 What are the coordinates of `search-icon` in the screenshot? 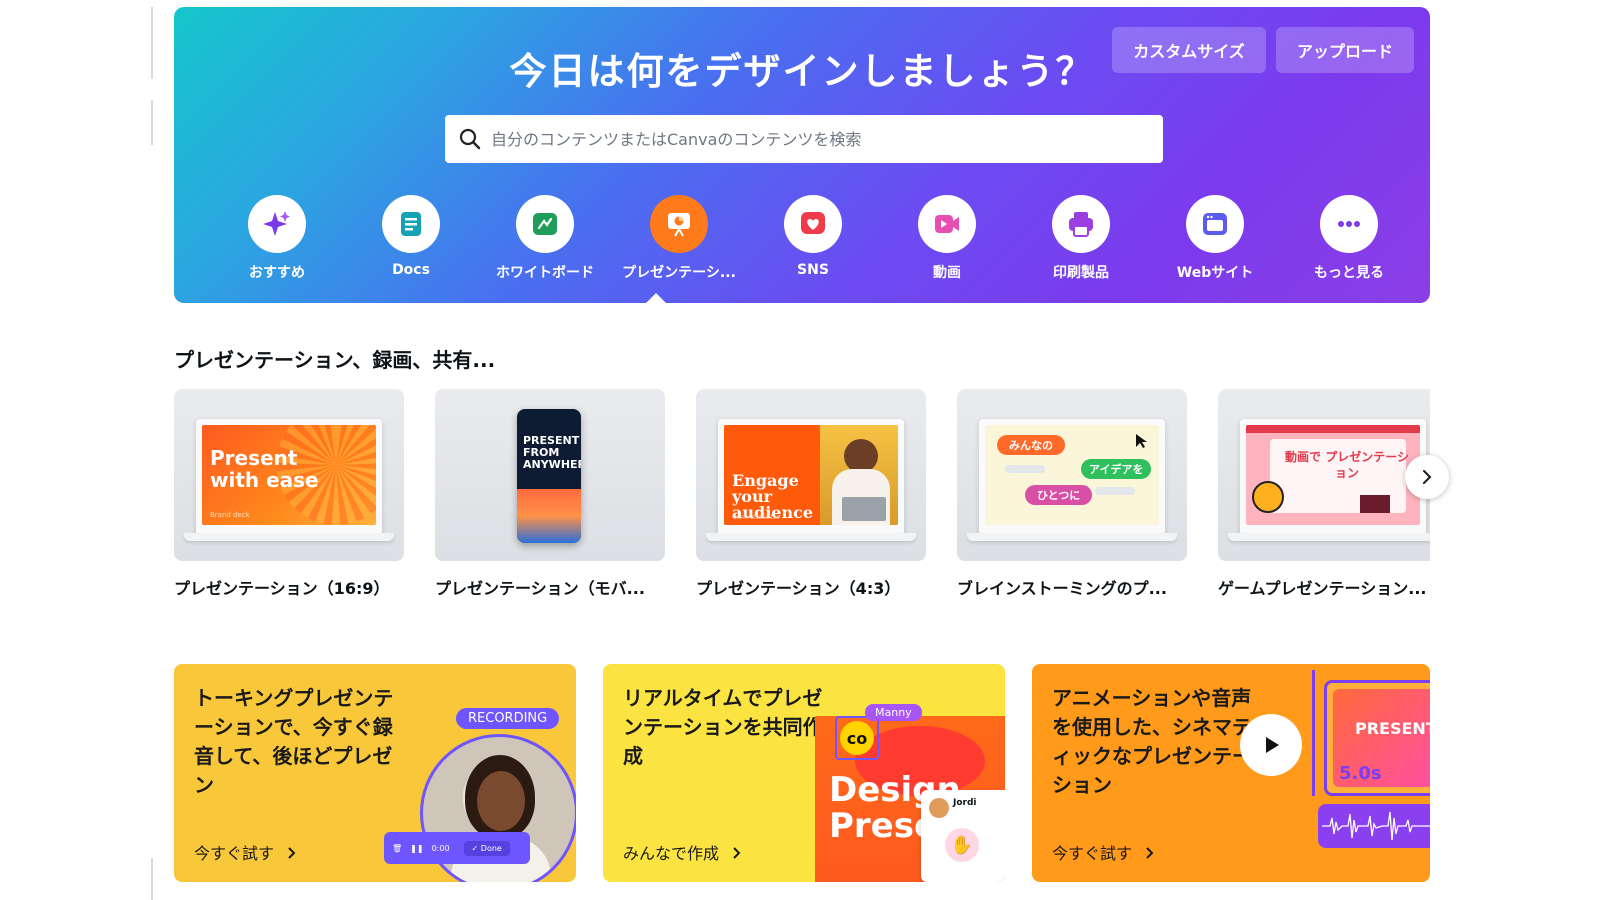 It's located at (470, 139).